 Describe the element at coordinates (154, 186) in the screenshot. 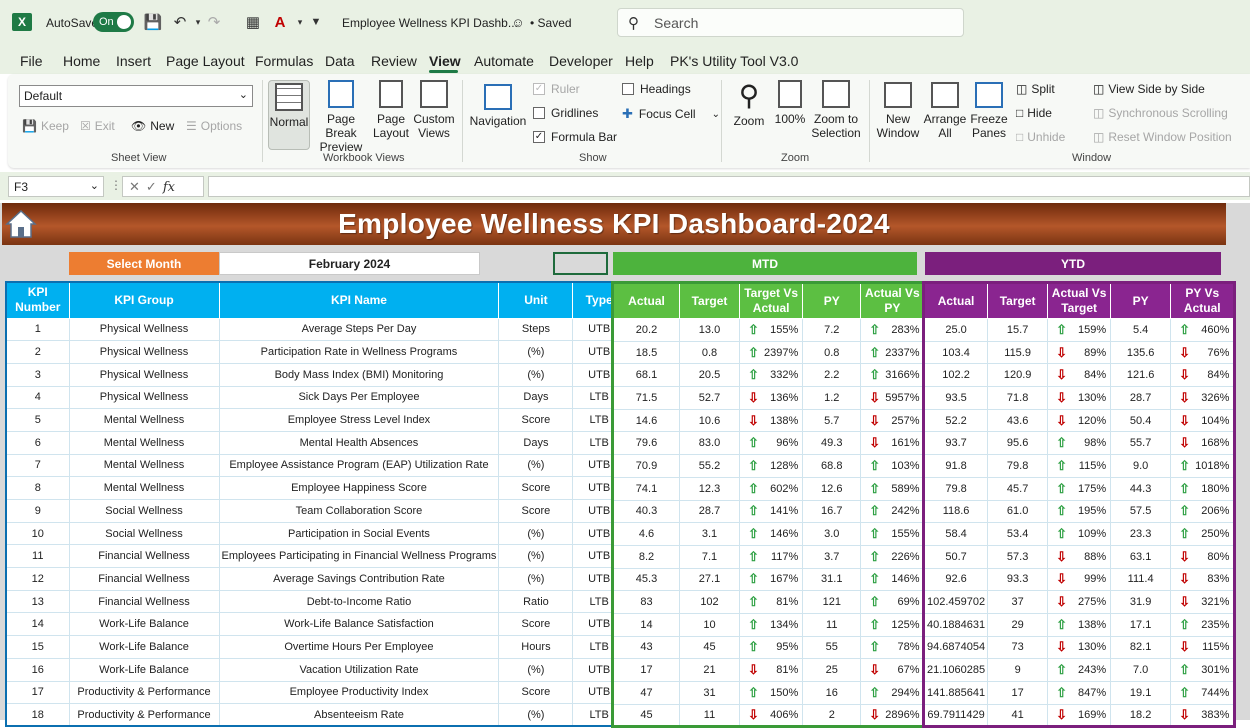

I see `enter-icon: ✓` at that location.